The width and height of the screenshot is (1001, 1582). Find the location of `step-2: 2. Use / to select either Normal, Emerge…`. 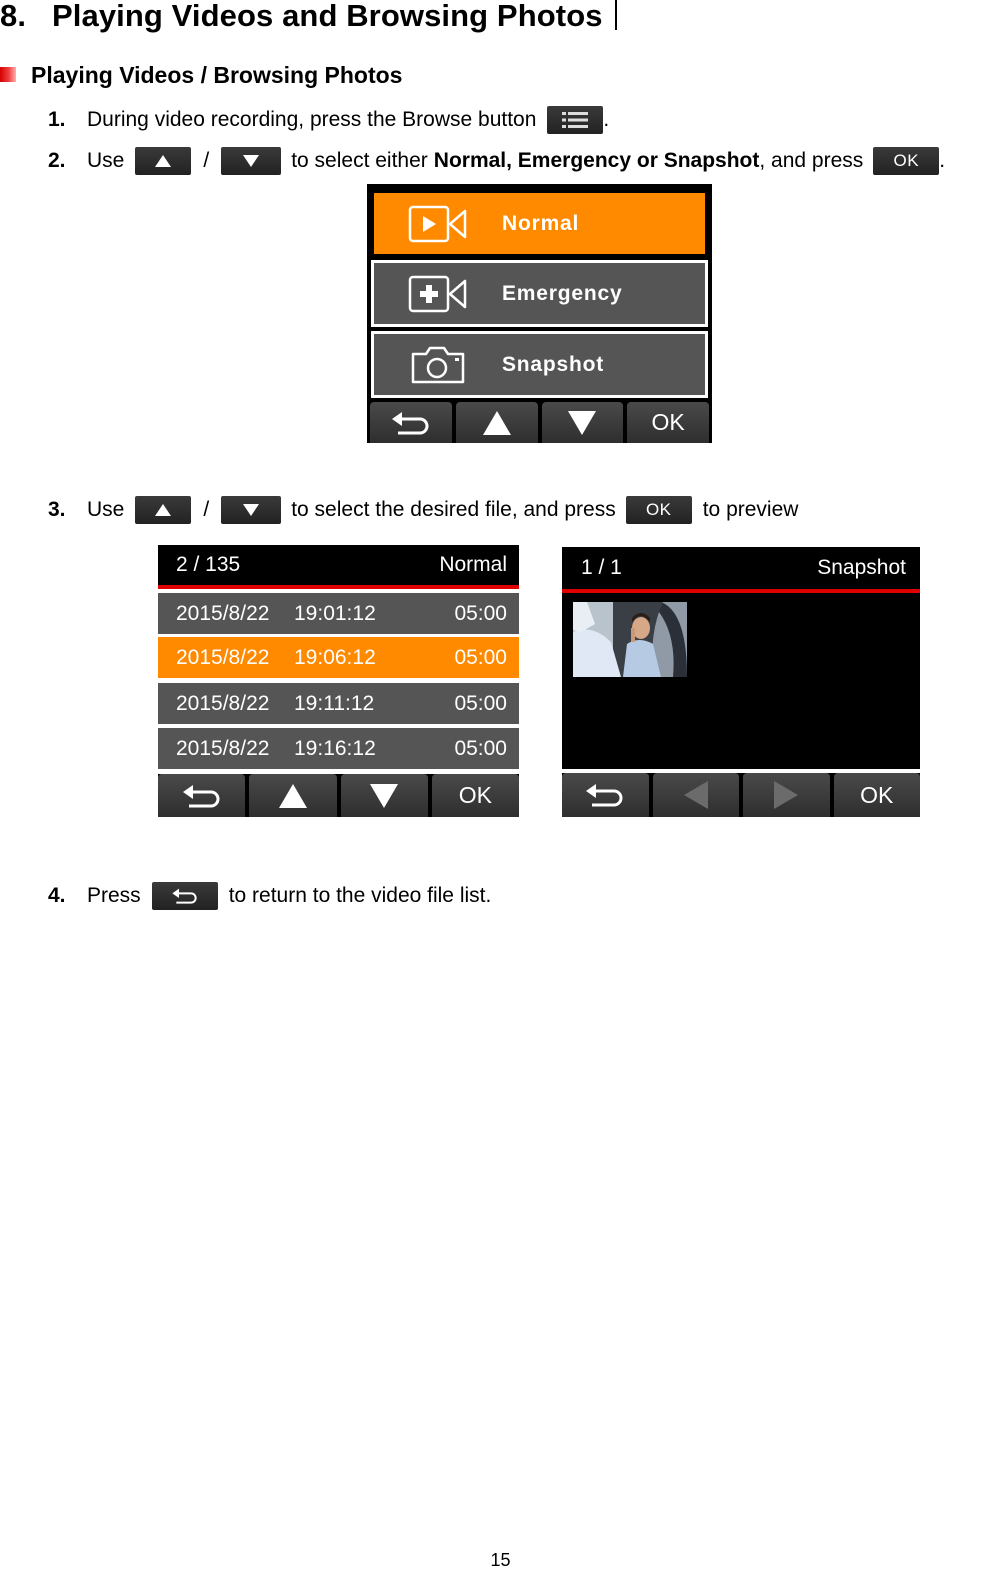

step-2: 2. Use / to select either Normal, Emerge… is located at coordinates (496, 161).